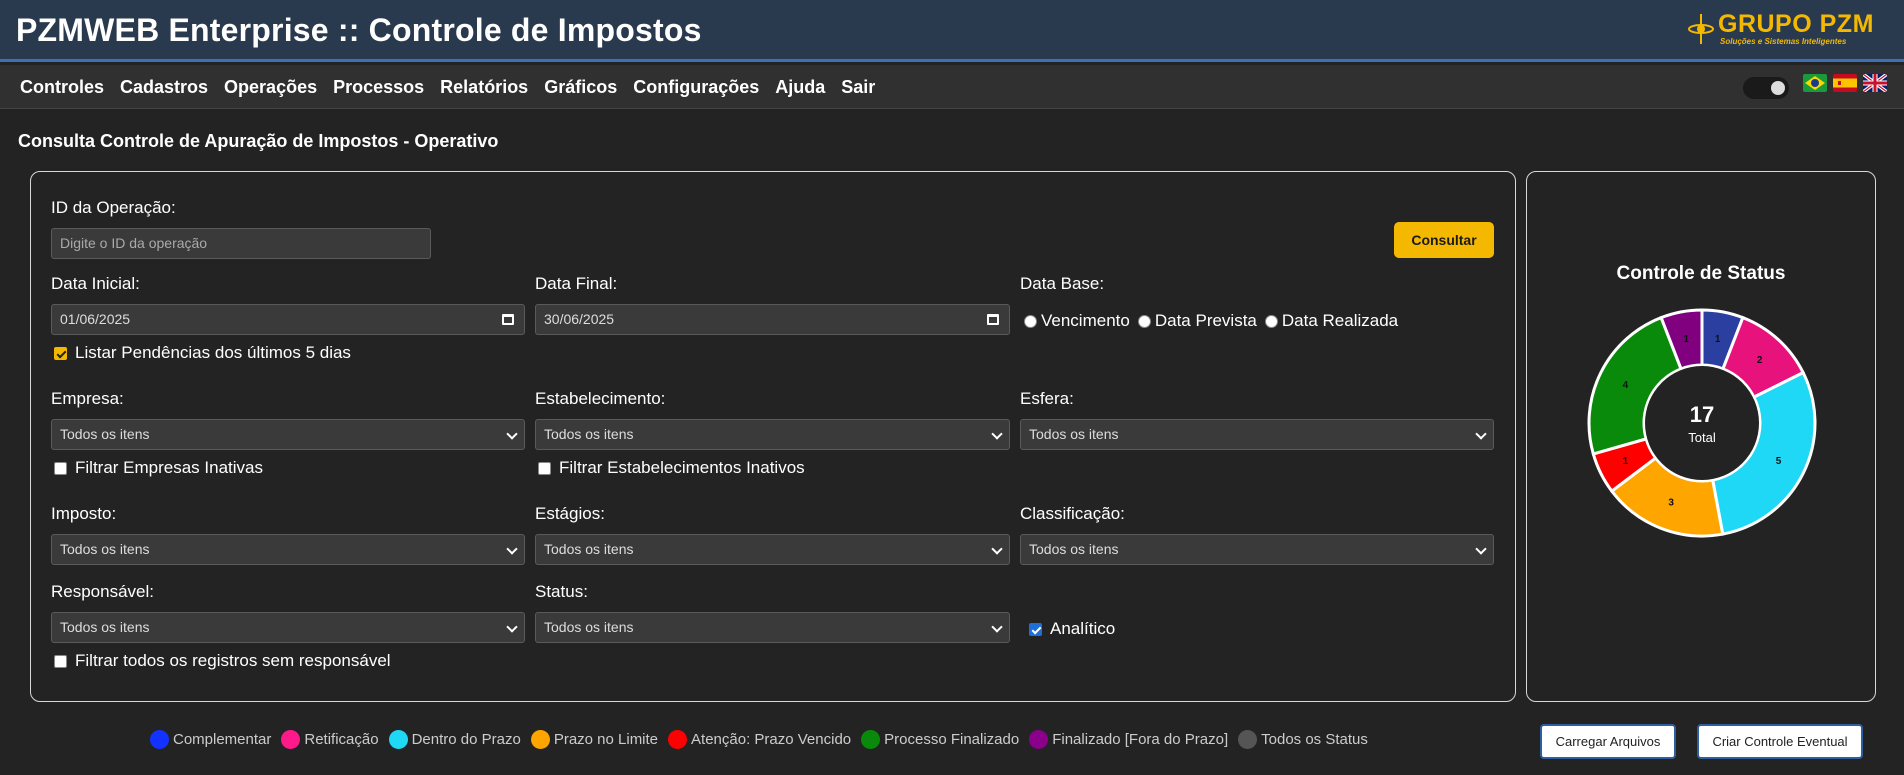 This screenshot has height=775, width=1904. What do you see at coordinates (62, 87) in the screenshot?
I see `menu-item-controles: Controles` at bounding box center [62, 87].